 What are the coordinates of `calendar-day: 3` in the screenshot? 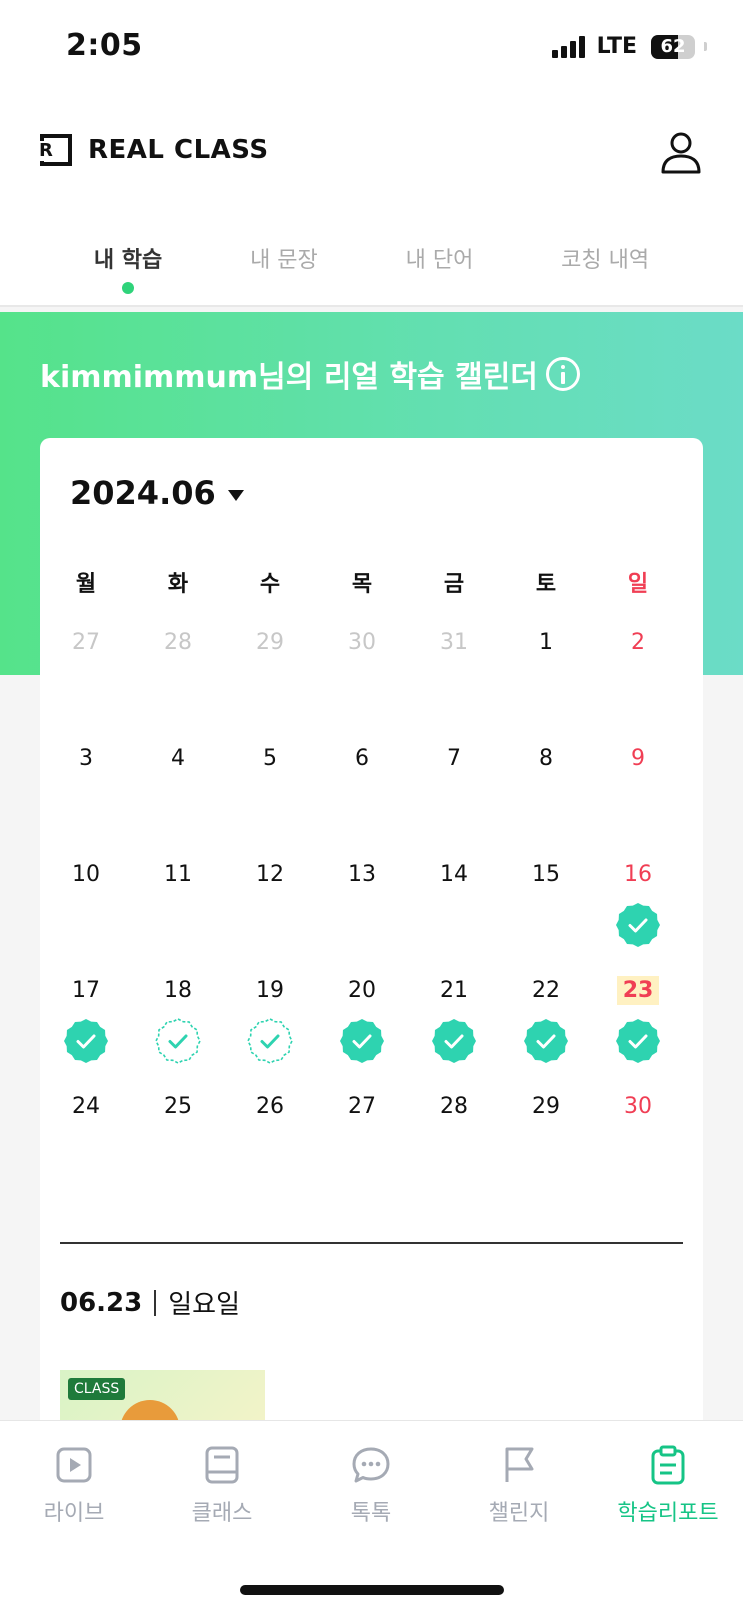 It's located at (86, 758).